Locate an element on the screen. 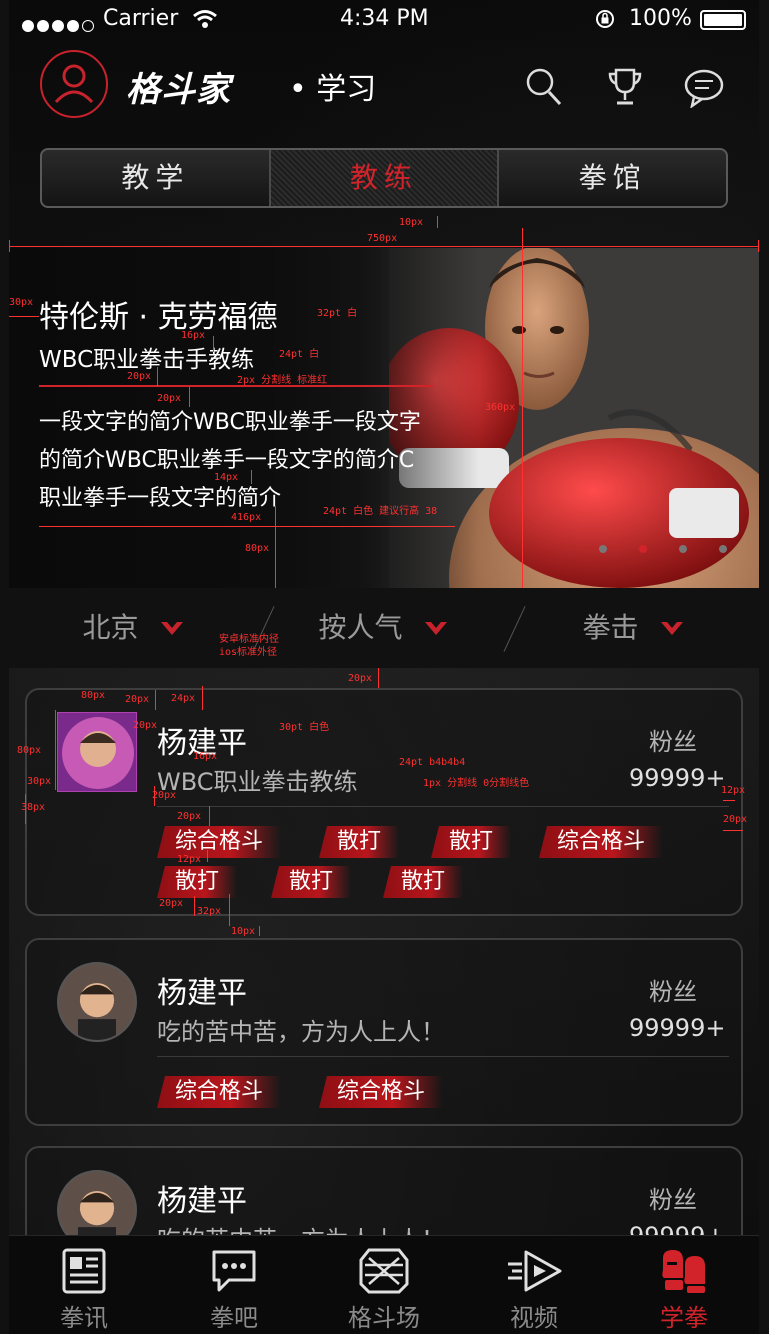  category-segmented-control: 教学 教练 拳馆 is located at coordinates (384, 178).